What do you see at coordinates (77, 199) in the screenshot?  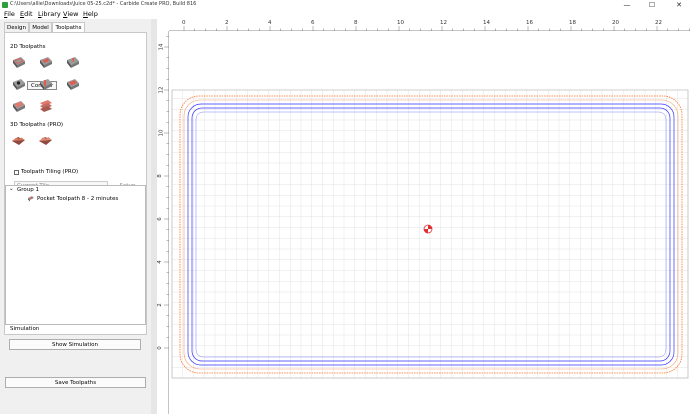 I see `toolpath-list-item: Pocket Toolpath 8 - 2 minutes` at bounding box center [77, 199].